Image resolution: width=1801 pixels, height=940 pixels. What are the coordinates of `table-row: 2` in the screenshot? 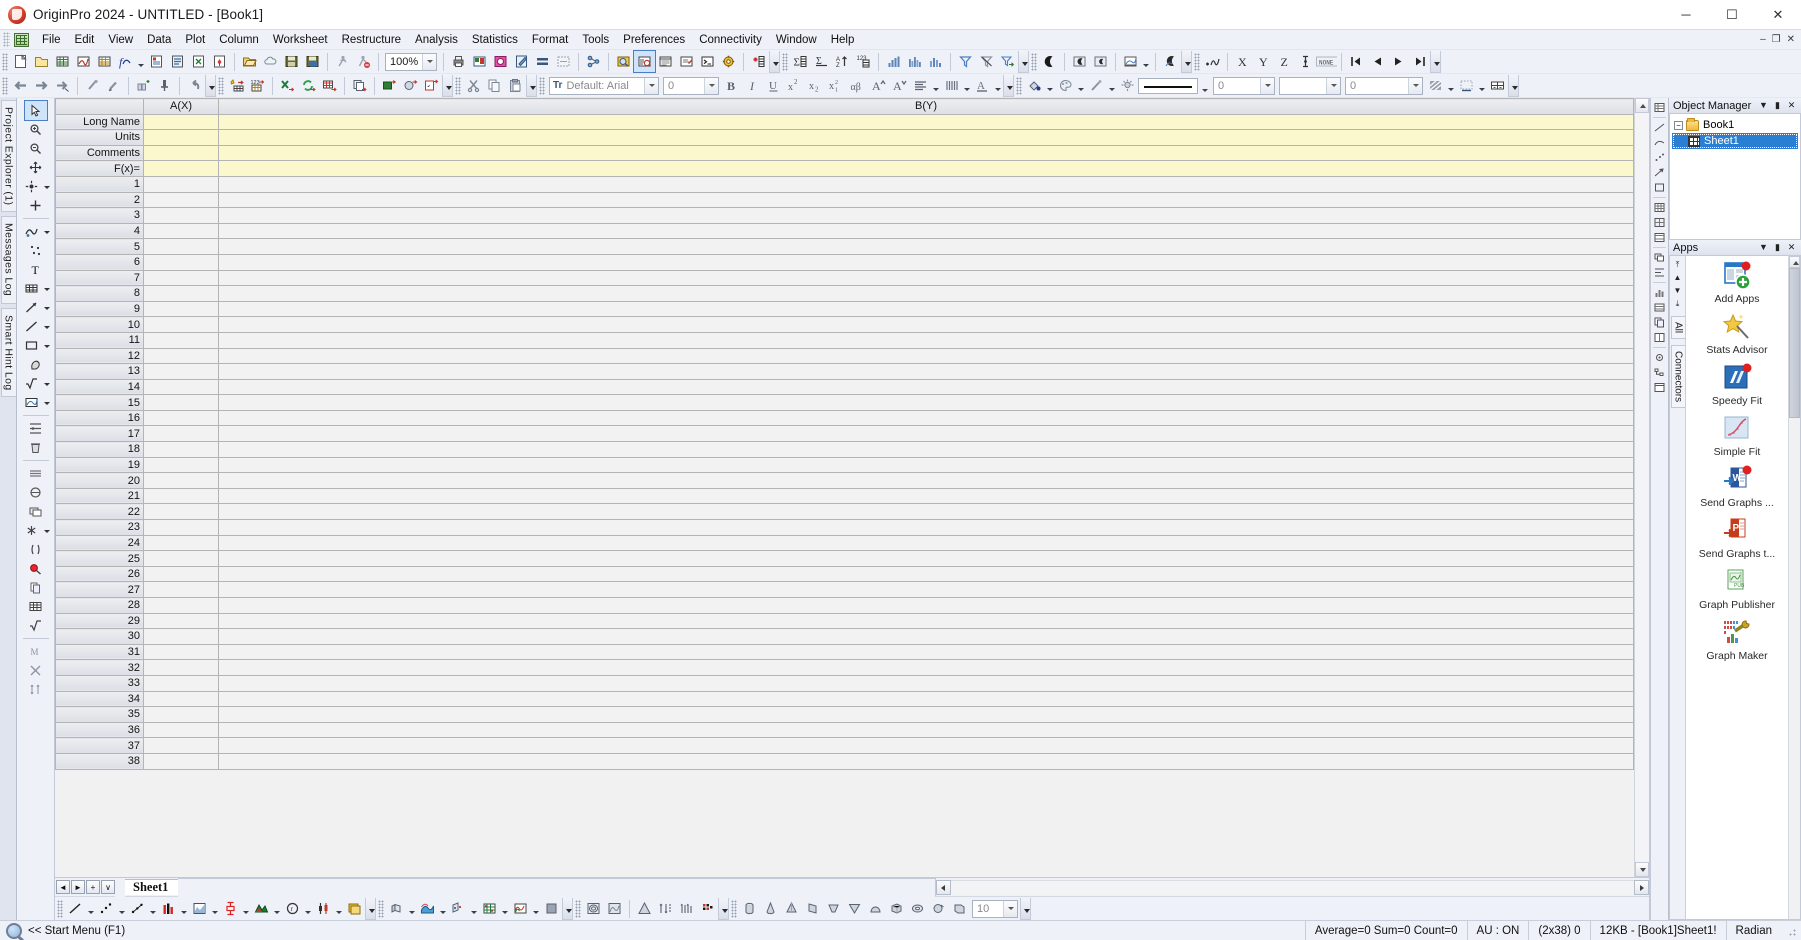 It's located at (844, 200).